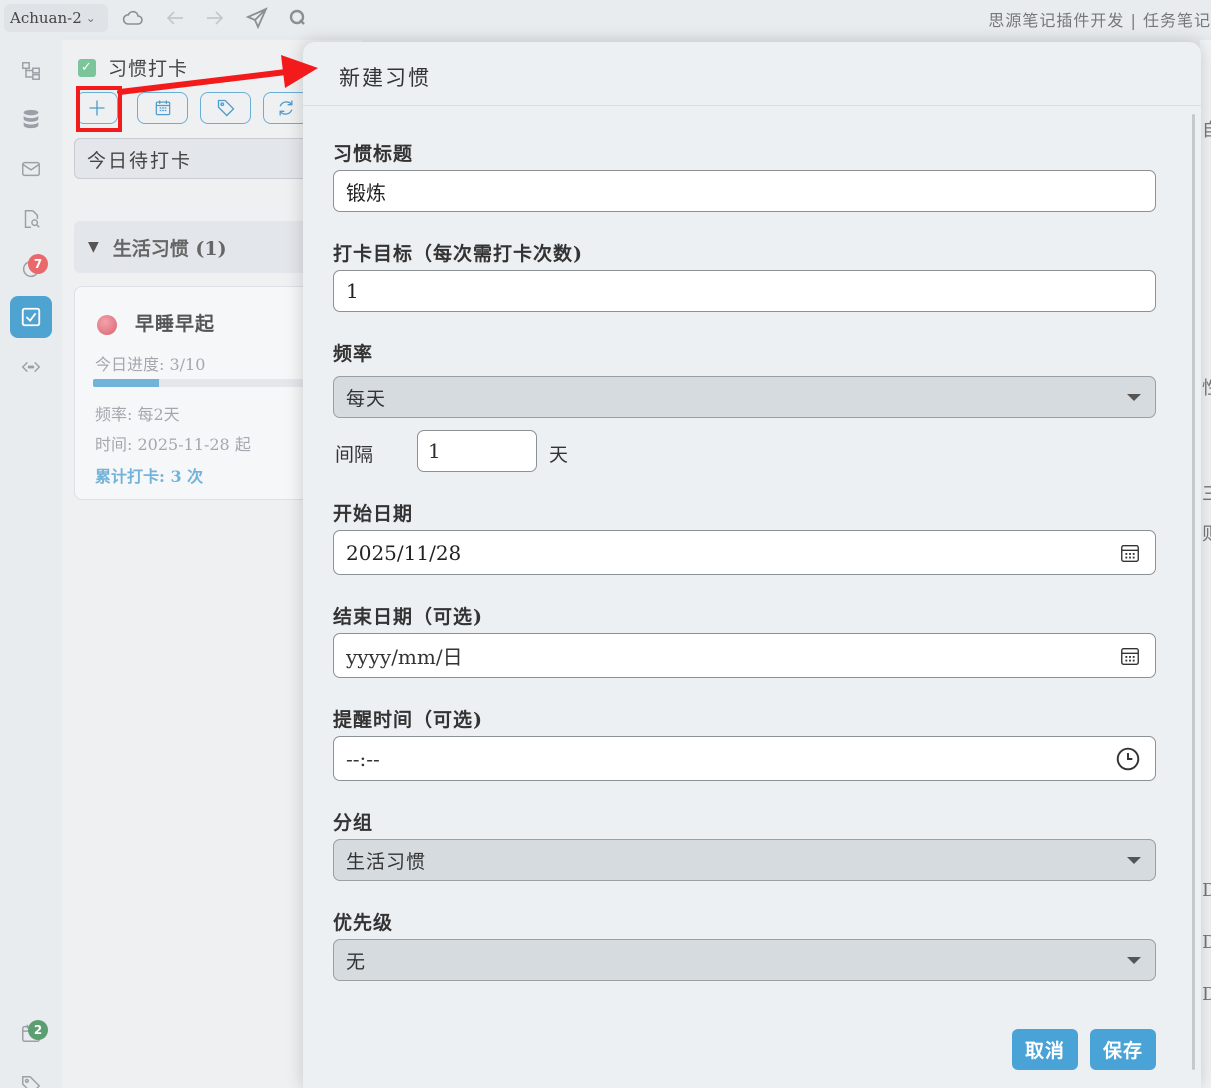  I want to click on group-label: 分组, so click(353, 823).